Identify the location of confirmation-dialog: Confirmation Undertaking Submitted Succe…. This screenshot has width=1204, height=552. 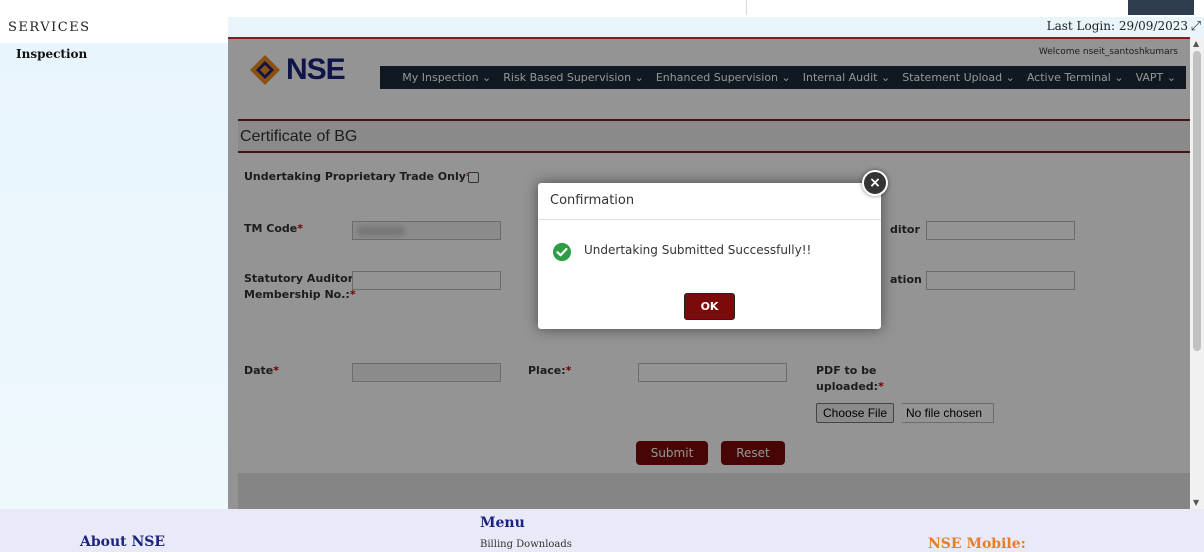
(709, 256).